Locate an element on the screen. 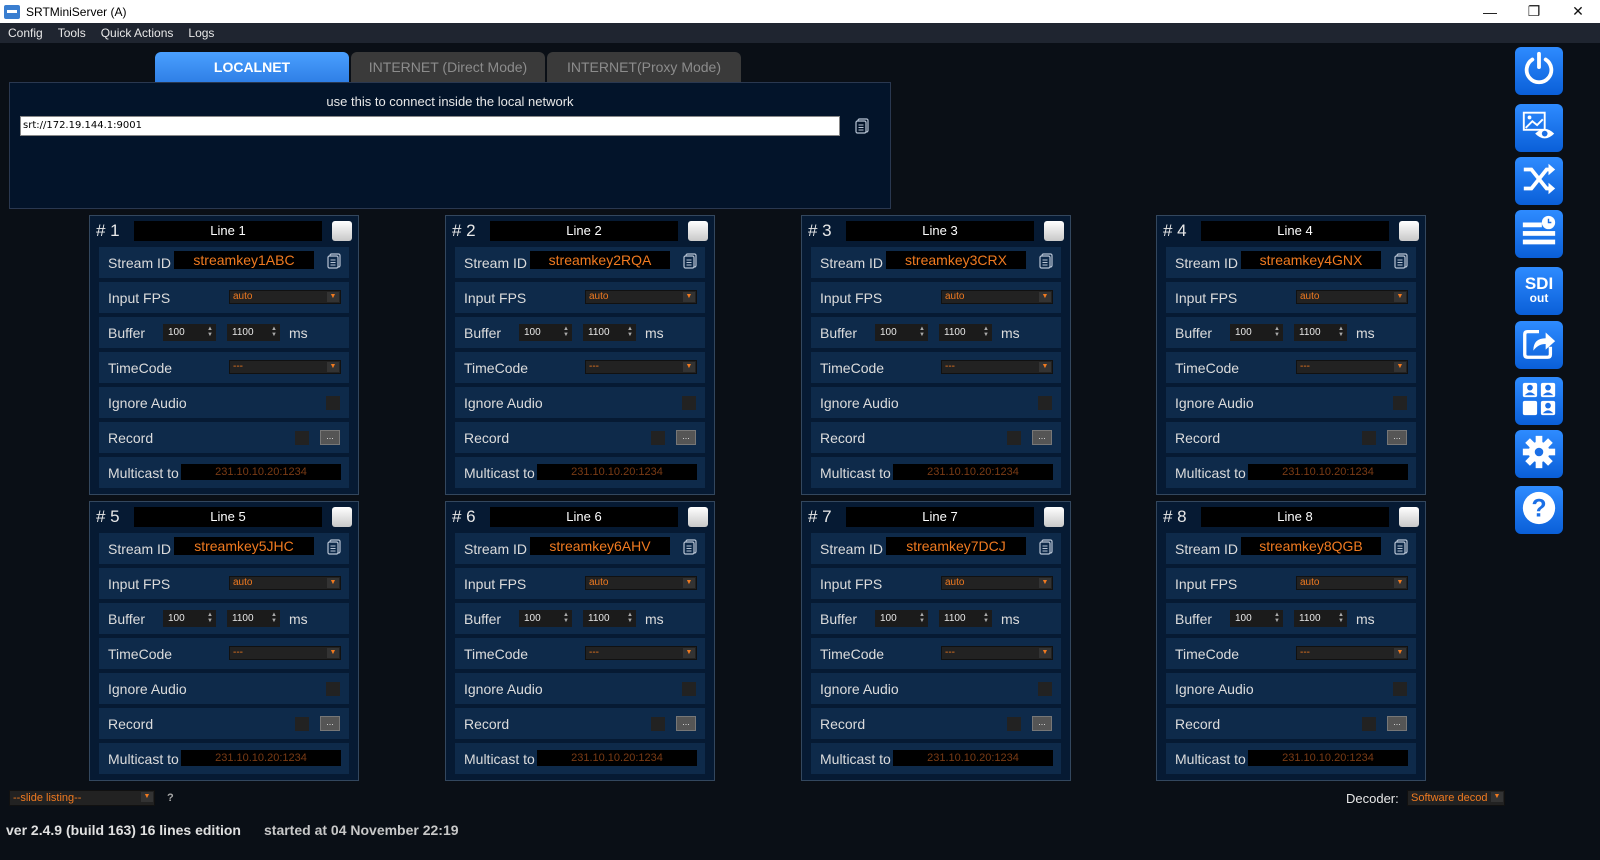  close-button: ✕ is located at coordinates (1578, 11).